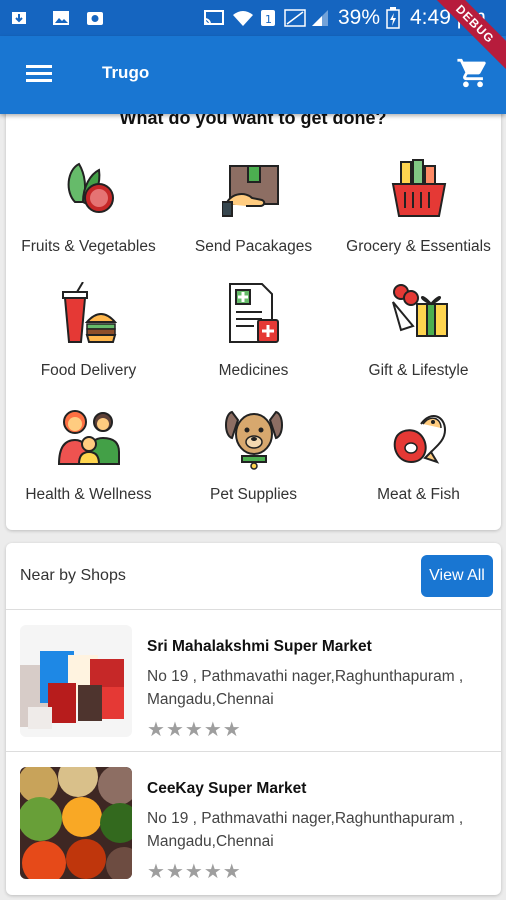  Describe the element at coordinates (473, 73) in the screenshot. I see `shopping-cart-icon` at that location.